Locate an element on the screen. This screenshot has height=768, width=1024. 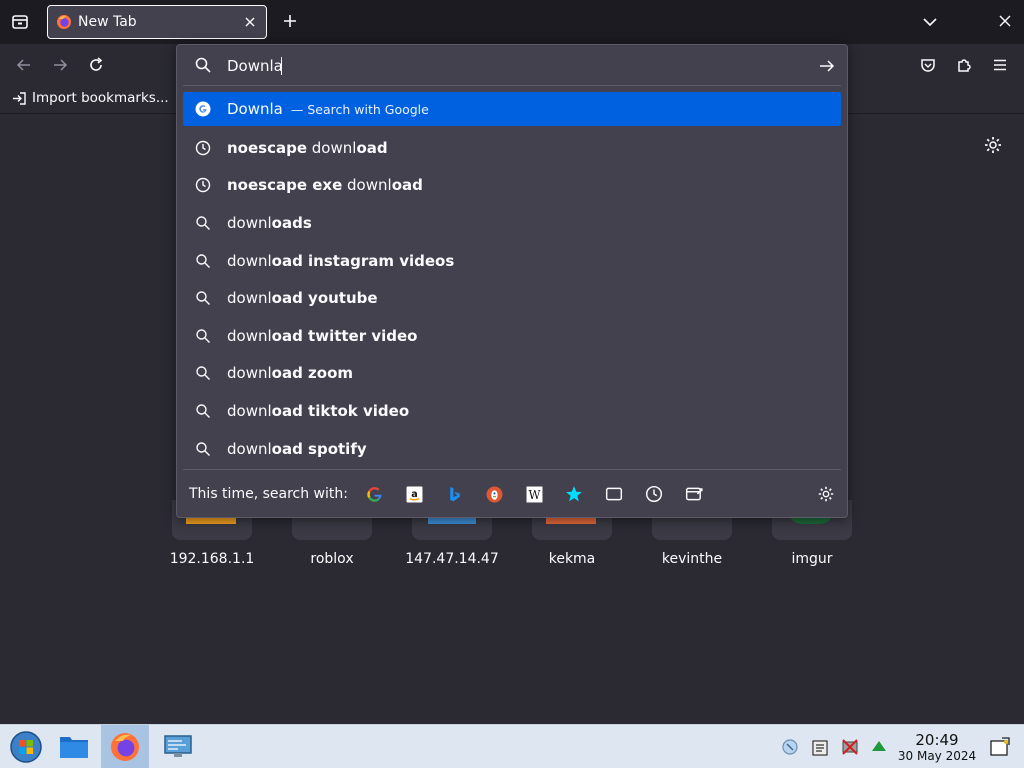
history-icon is located at coordinates (654, 494).